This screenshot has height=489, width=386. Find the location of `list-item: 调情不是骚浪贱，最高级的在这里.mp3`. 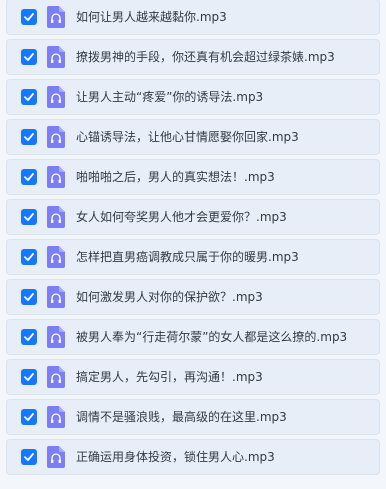

list-item: 调情不是骚浪贱，最高级的在这里.mp3 is located at coordinates (193, 417).